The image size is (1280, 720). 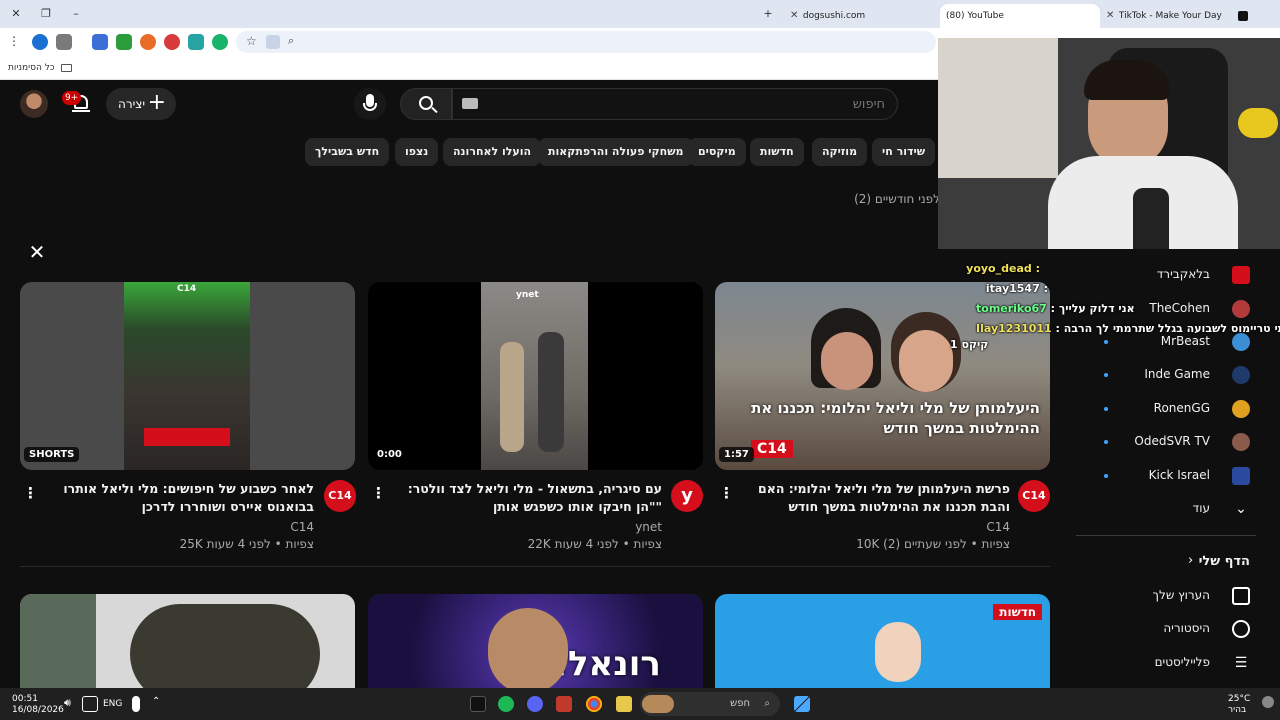 I want to click on sidebar-you-header: הדף שלי ›, so click(x=1180, y=563).